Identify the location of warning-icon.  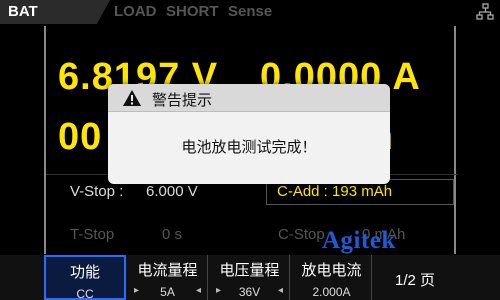
(132, 98).